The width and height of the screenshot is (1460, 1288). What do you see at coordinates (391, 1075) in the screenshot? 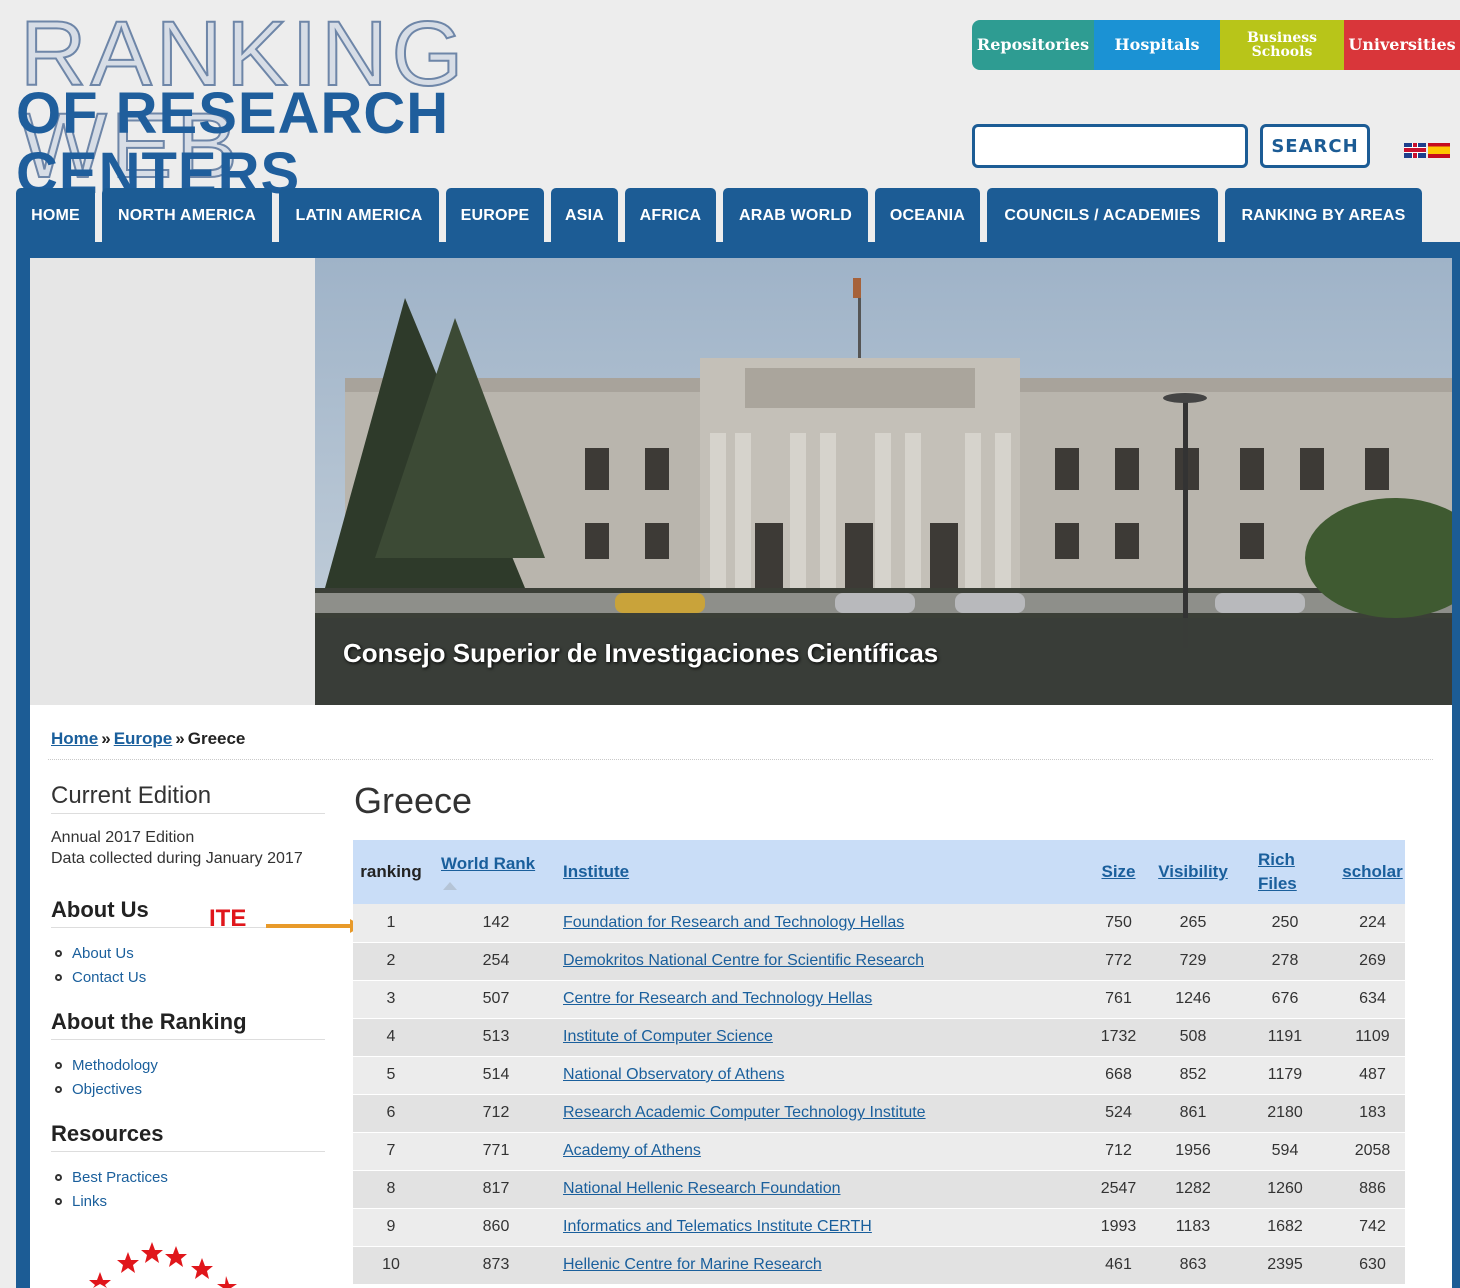
I see `cell-ranking: 5` at bounding box center [391, 1075].